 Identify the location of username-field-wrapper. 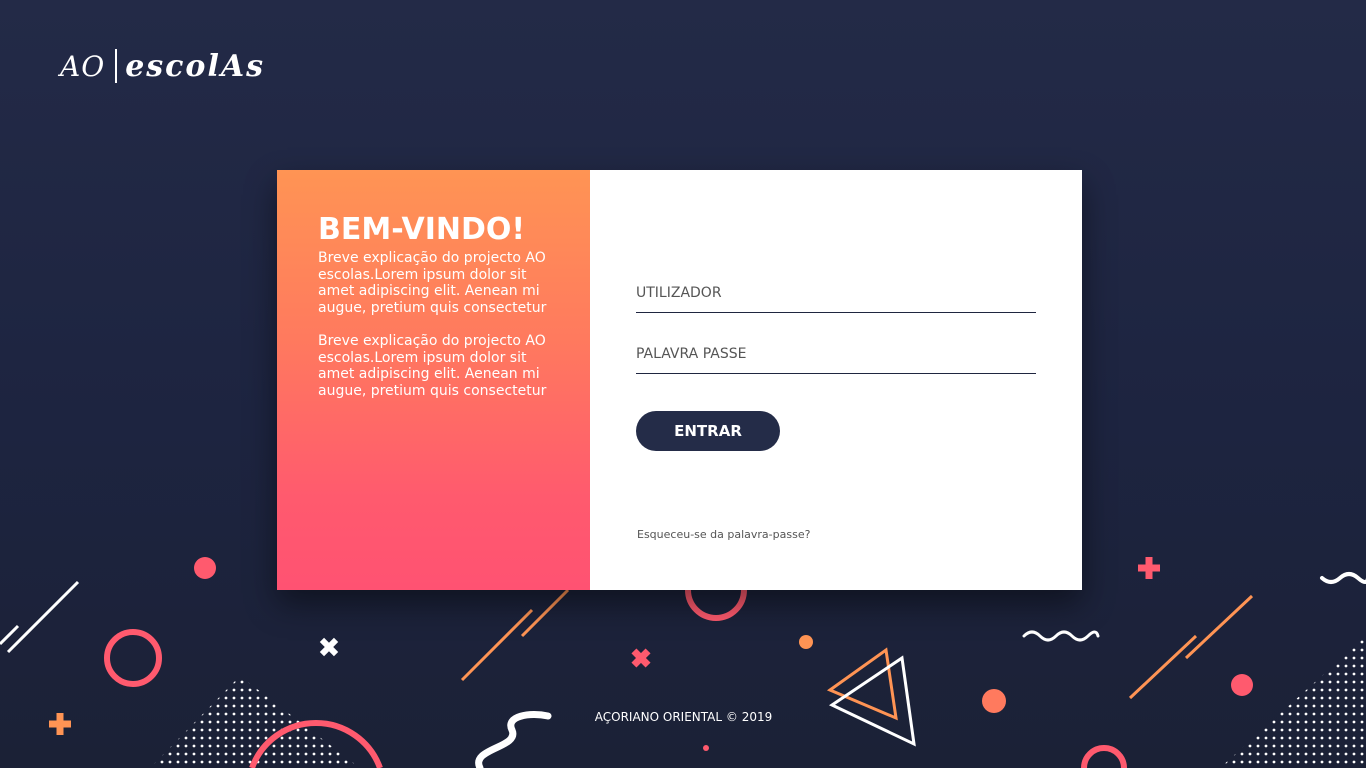
(836, 298).